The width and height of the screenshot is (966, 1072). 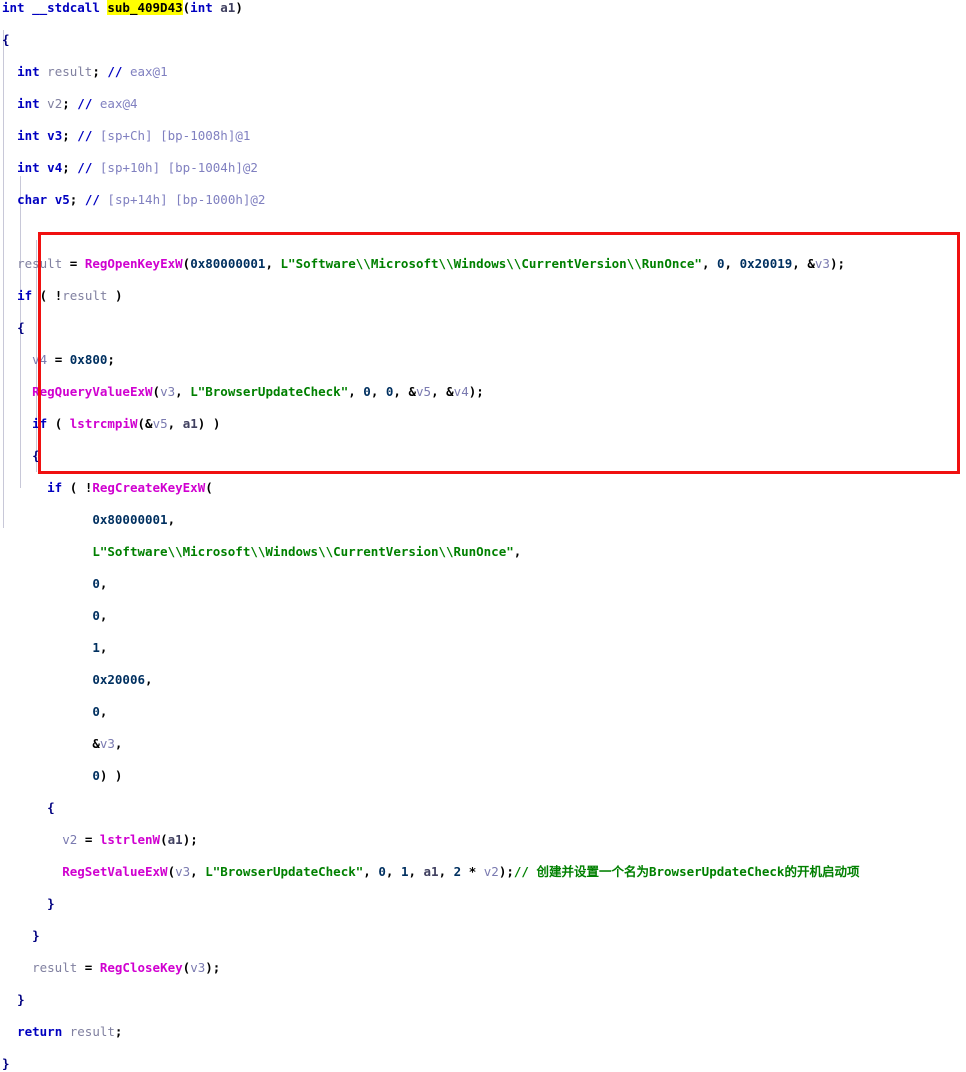 I want to click on code-line-32: }, so click(x=483, y=1000).